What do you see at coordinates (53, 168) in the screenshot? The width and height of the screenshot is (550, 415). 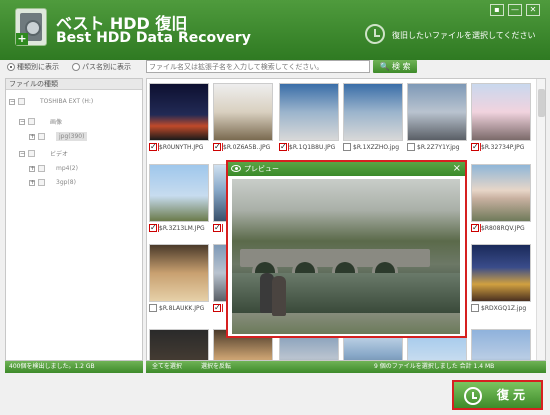 I see `tree-item-mp4: + mp4(2)` at bounding box center [53, 168].